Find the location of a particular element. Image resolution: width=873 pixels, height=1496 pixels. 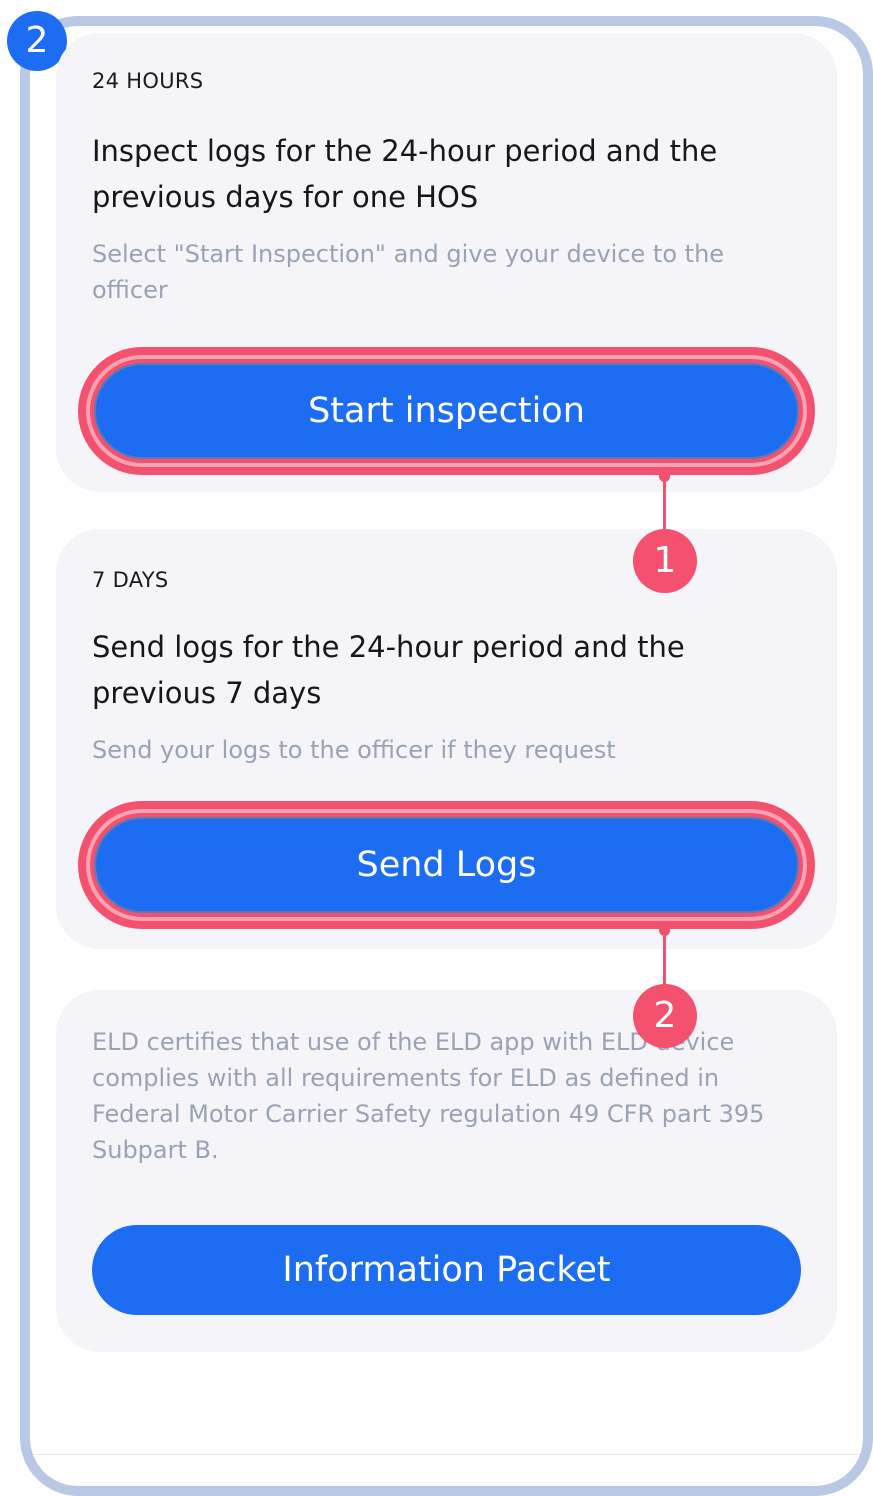

callout-badge-2: 2 is located at coordinates (665, 1016).